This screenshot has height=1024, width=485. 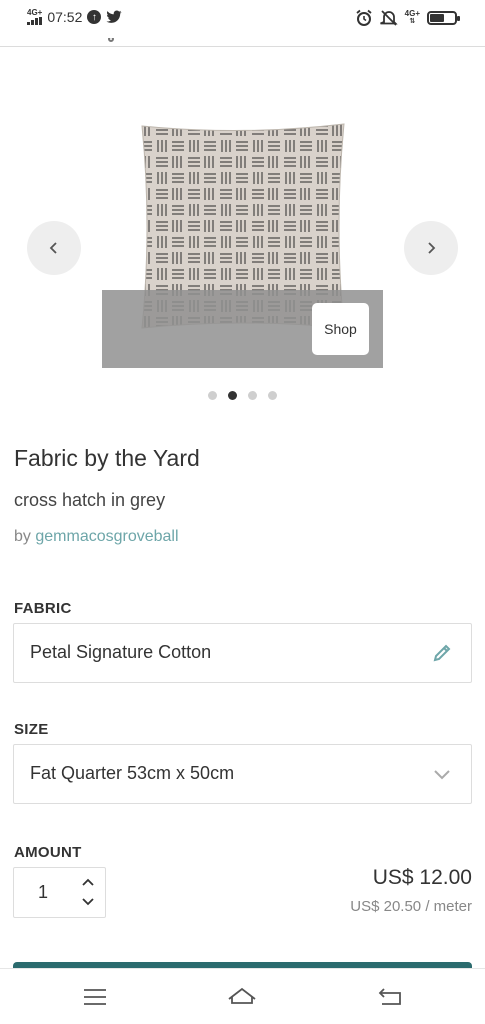 What do you see at coordinates (364, 17) in the screenshot?
I see `alarm-icon` at bounding box center [364, 17].